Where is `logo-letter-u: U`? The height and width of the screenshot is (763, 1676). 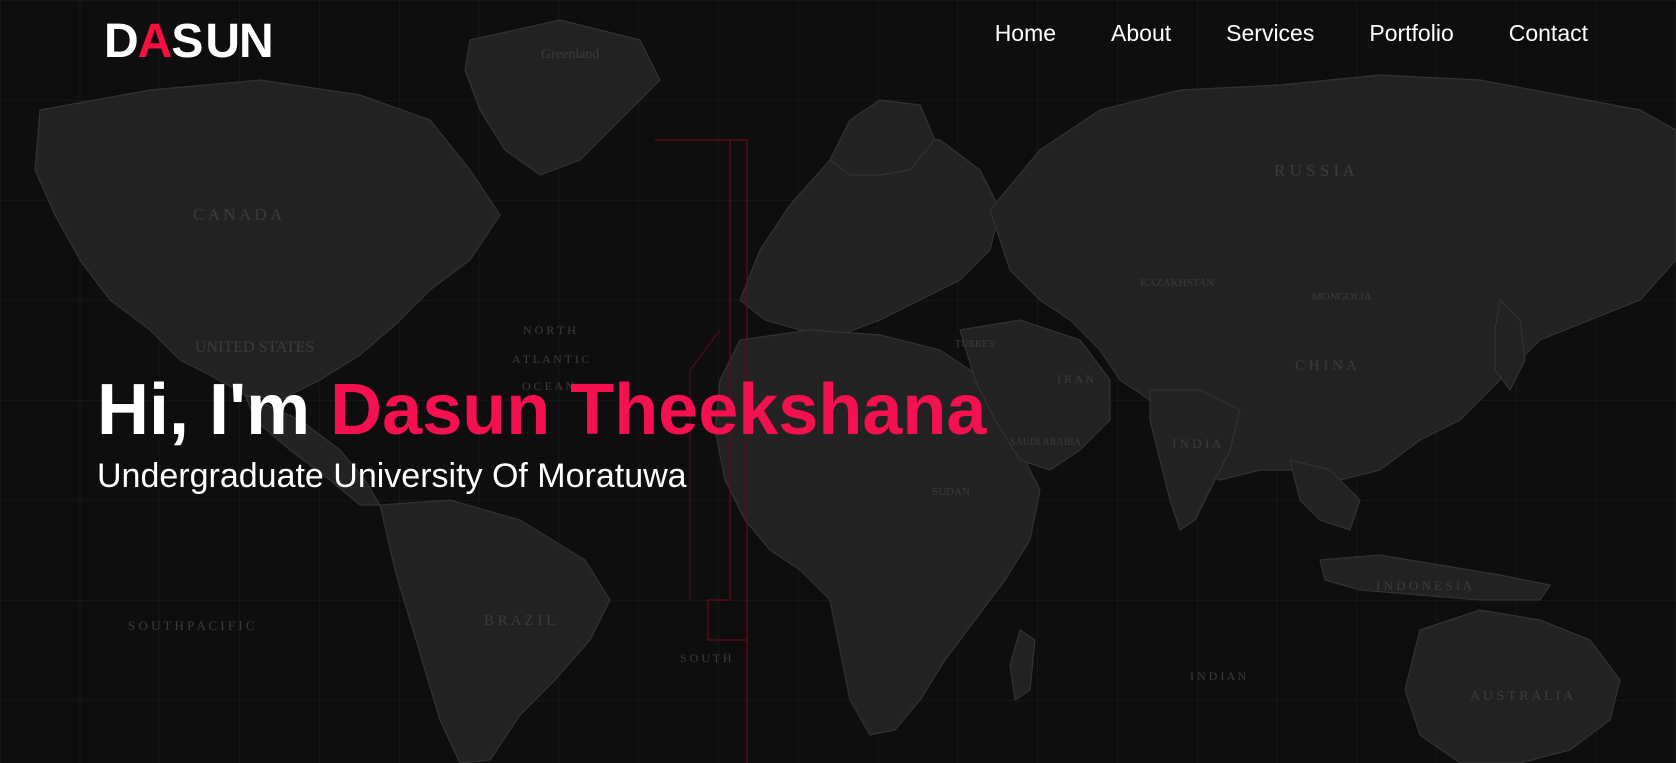 logo-letter-u: U is located at coordinates (222, 41).